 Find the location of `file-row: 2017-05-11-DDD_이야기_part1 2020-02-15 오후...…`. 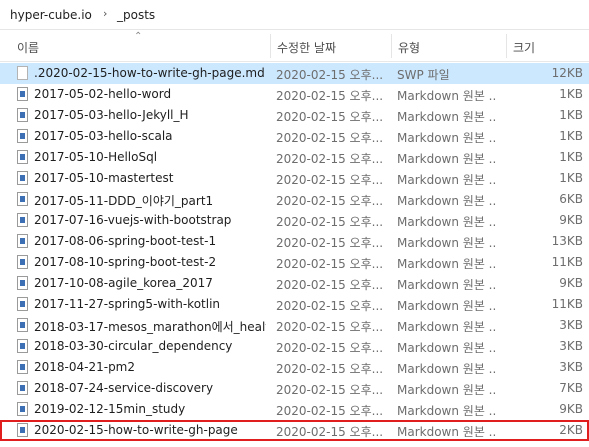

file-row: 2017-05-11-DDD_이야기_part1 2020-02-15 오후...… is located at coordinates (294, 199).